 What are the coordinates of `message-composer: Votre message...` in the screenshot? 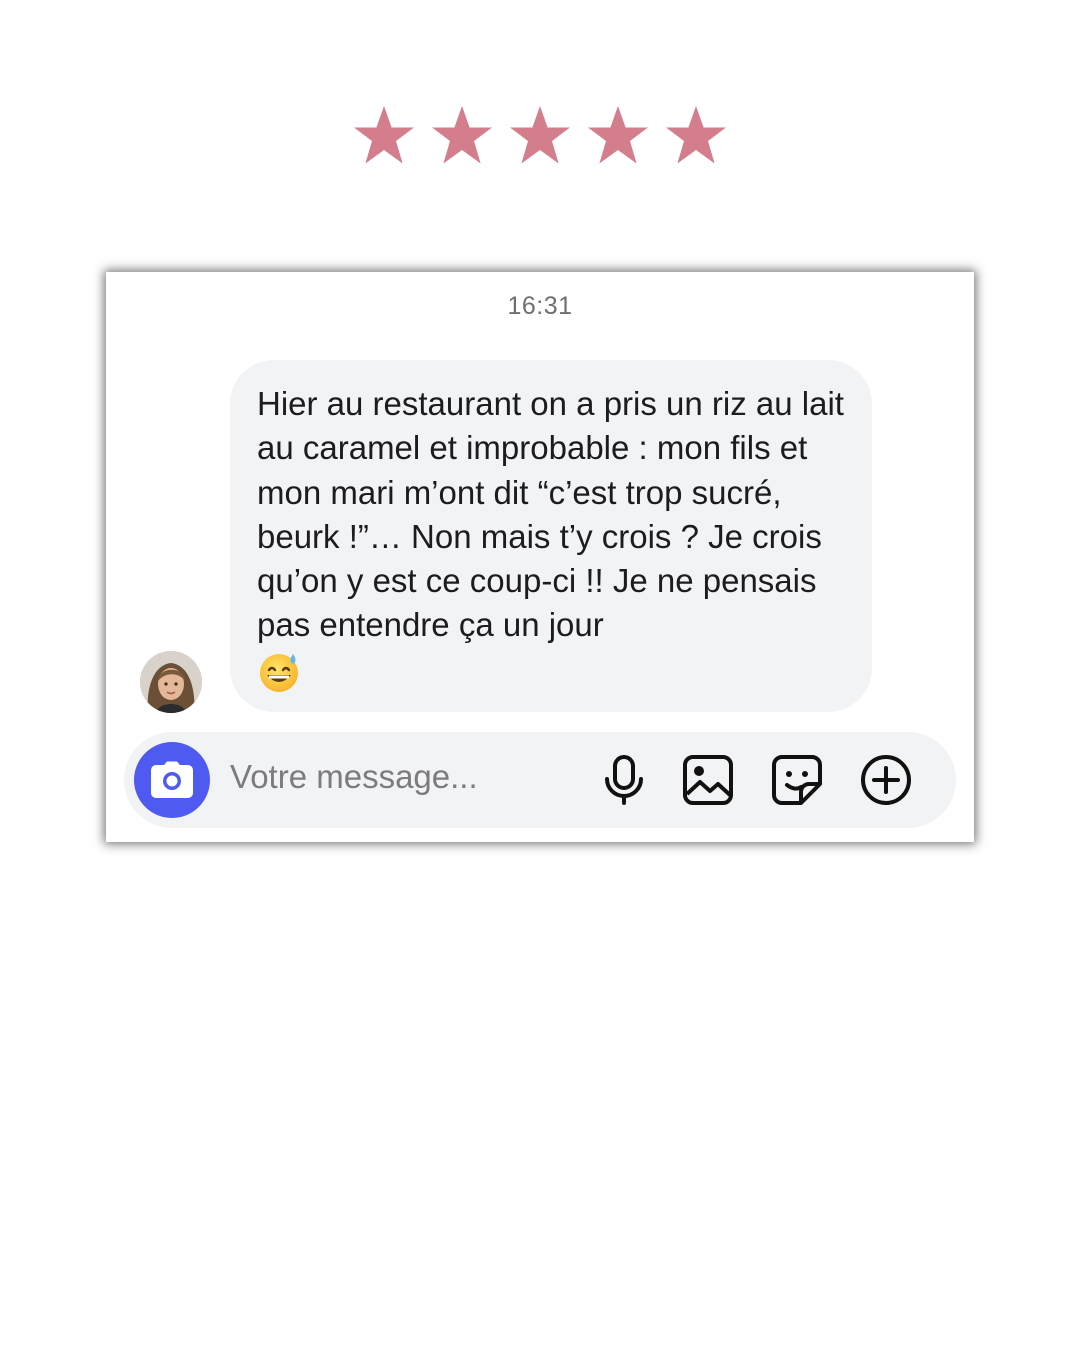 It's located at (540, 780).